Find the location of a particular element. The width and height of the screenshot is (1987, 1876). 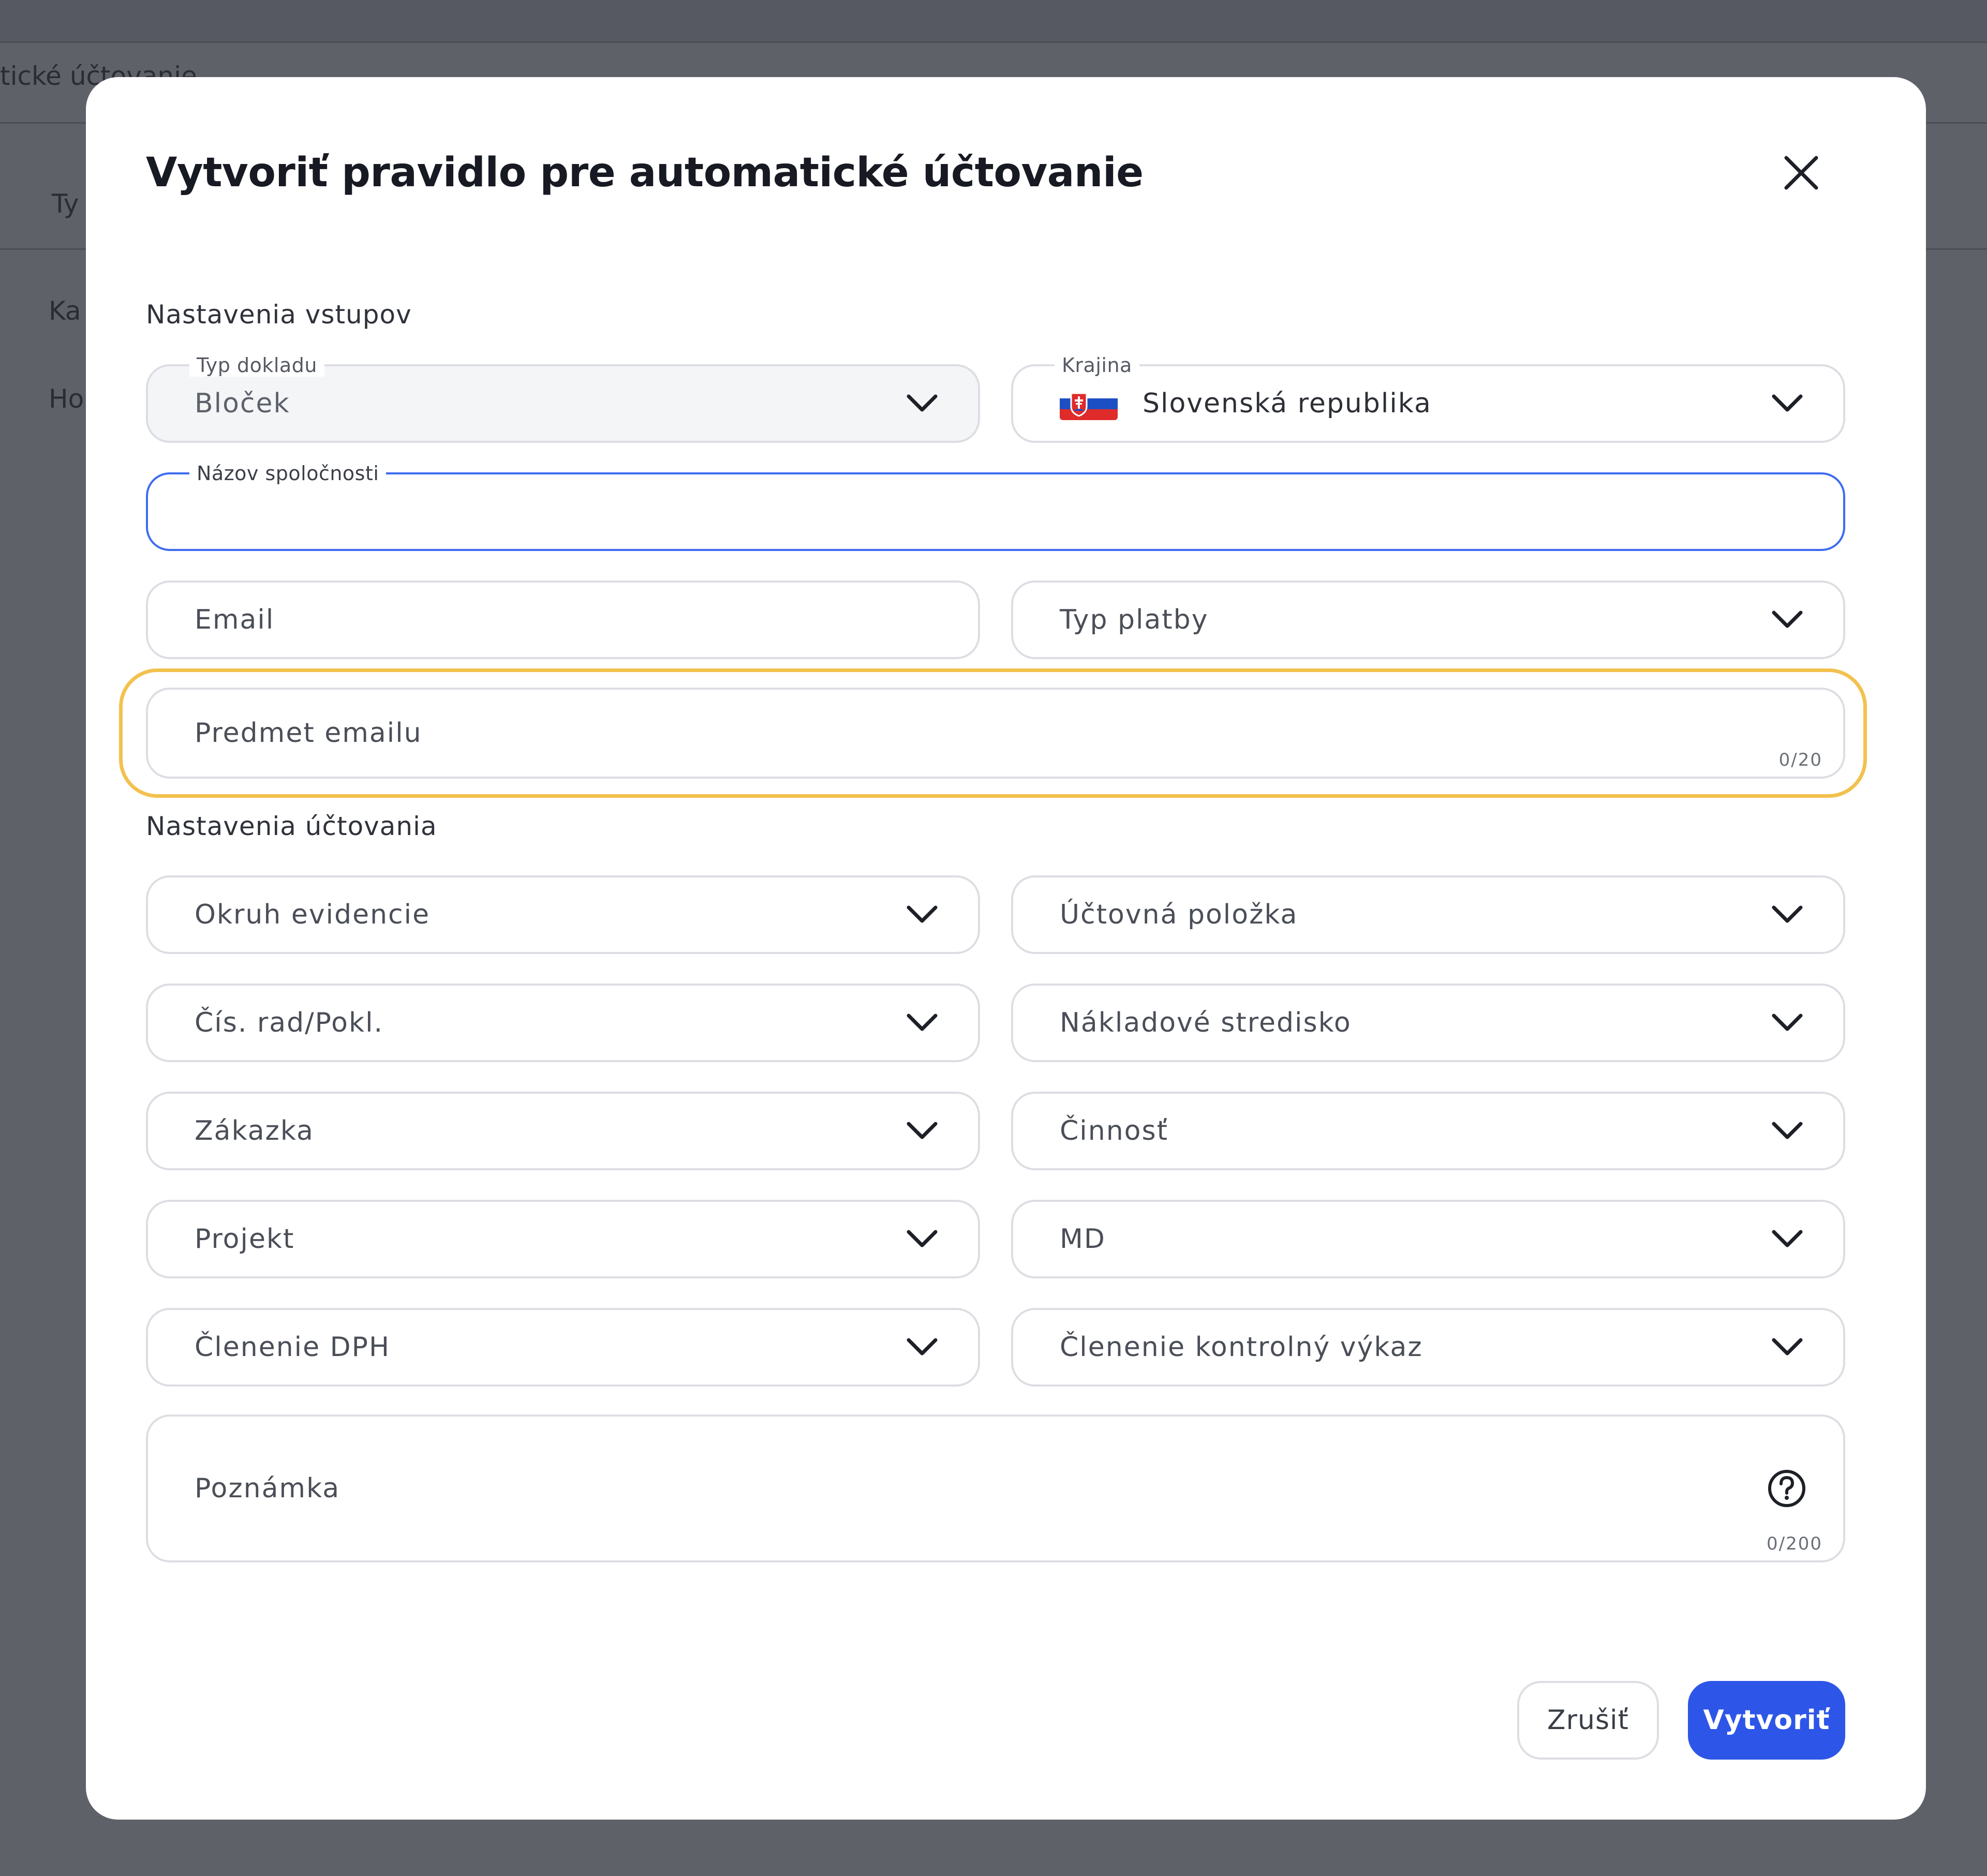

country-label: Krajina is located at coordinates (1097, 365).